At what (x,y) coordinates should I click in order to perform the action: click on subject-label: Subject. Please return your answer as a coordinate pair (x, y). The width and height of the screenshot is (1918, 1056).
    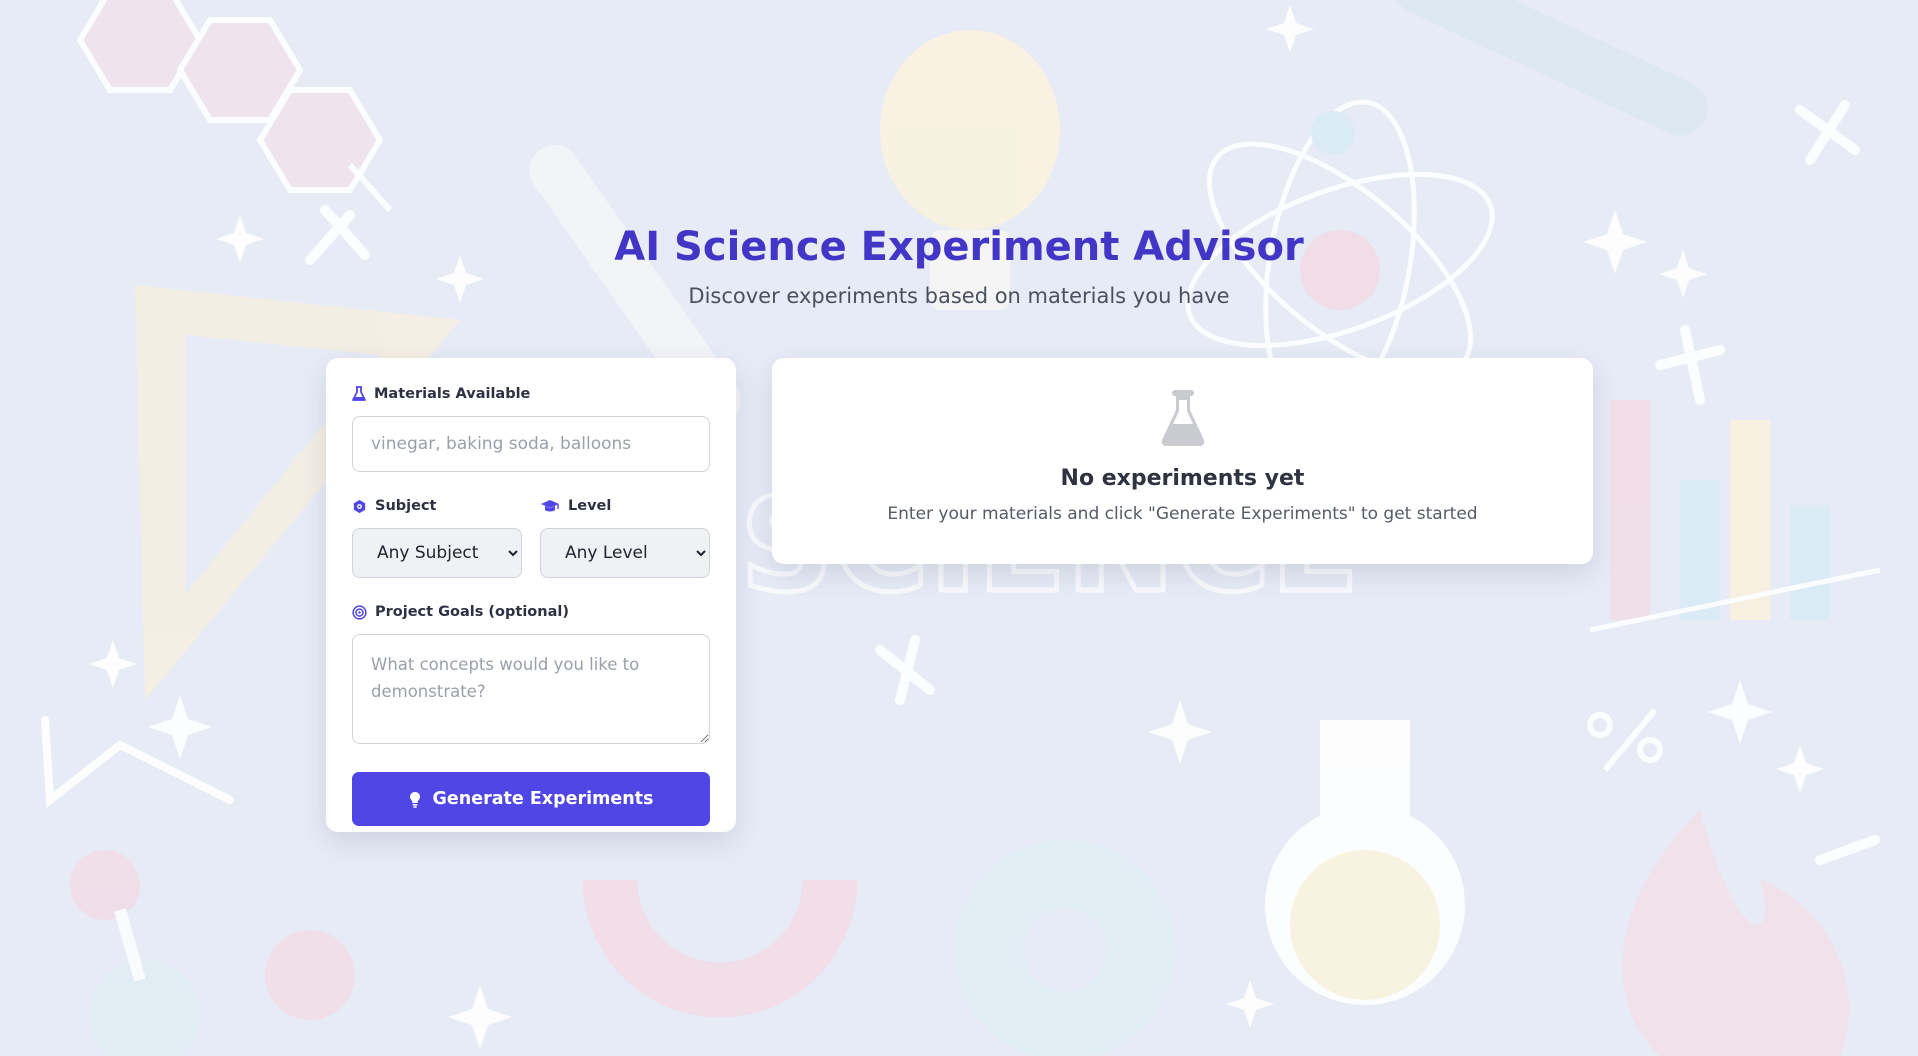
    Looking at the image, I should click on (437, 506).